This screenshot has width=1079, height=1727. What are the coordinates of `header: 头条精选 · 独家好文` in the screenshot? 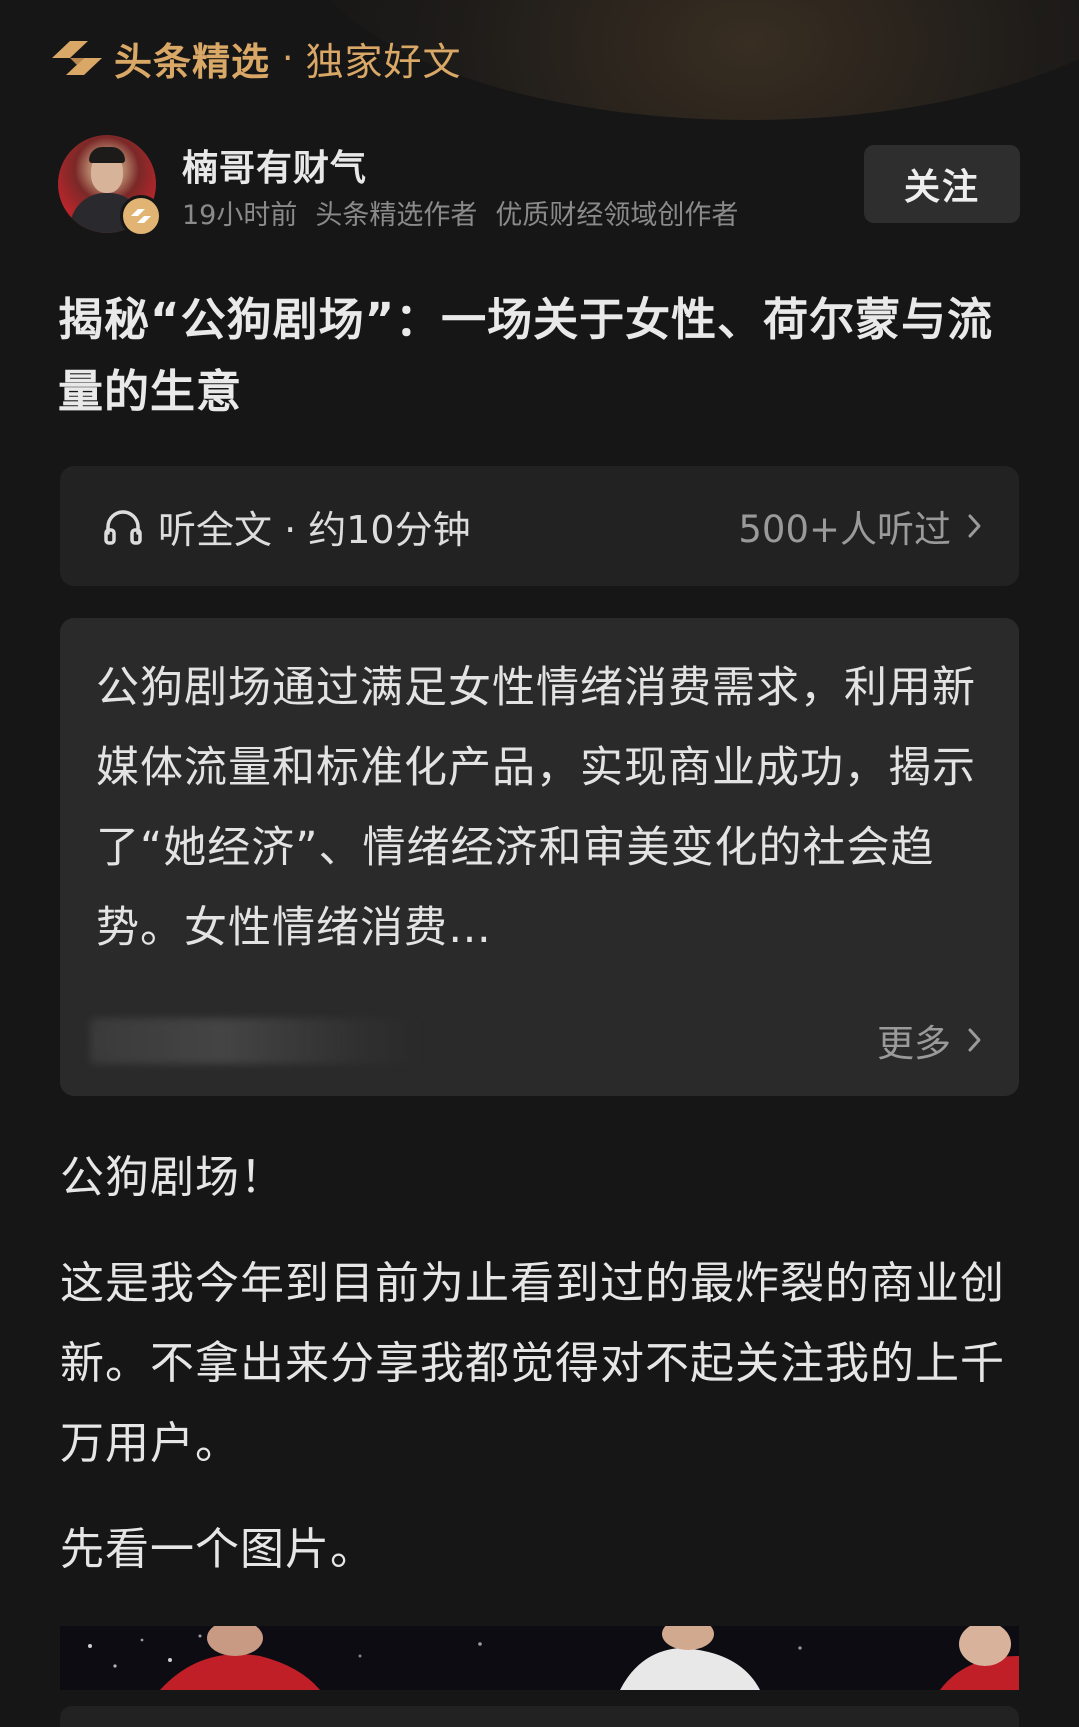 It's located at (254, 58).